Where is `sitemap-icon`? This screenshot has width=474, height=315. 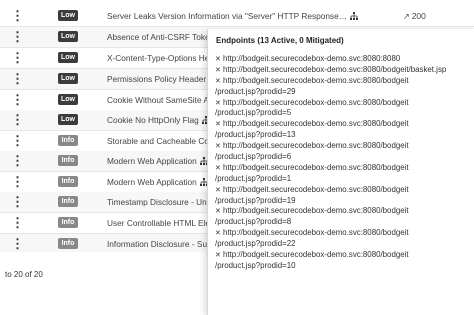
sitemap-icon is located at coordinates (354, 16).